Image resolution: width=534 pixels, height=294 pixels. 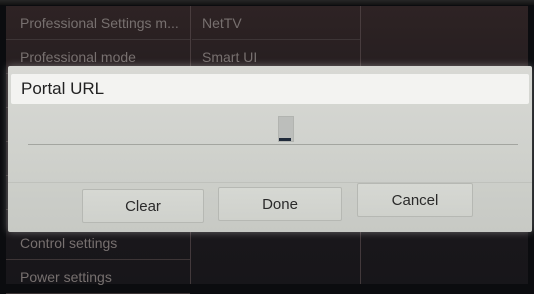 I want to click on tv-bezel, so click(x=267, y=2).